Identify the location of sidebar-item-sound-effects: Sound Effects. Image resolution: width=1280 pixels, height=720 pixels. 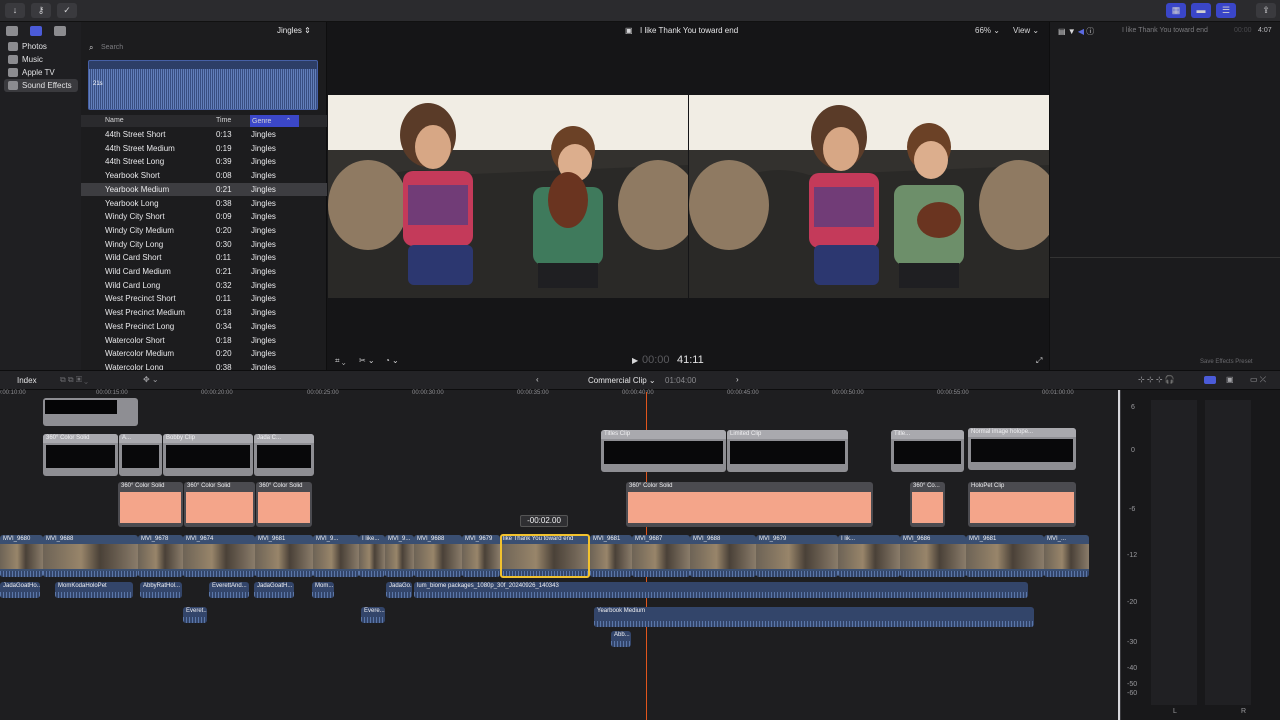
(41, 85).